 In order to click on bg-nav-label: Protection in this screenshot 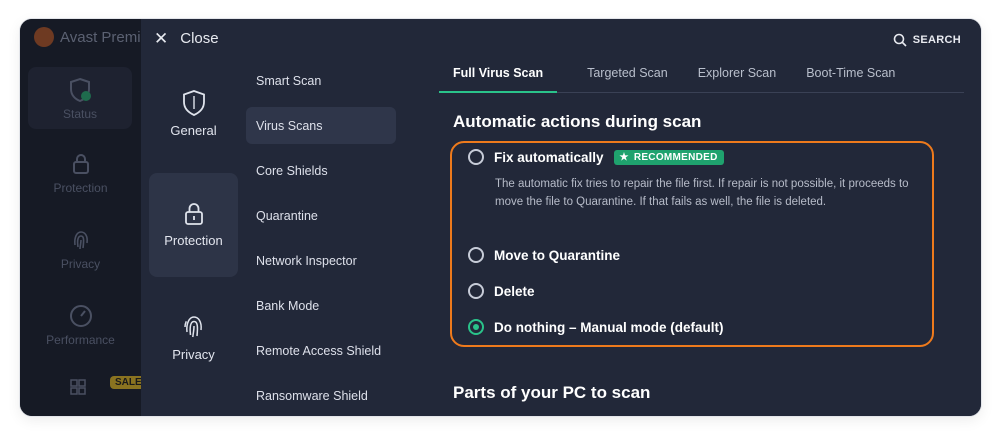, I will do `click(80, 188)`.